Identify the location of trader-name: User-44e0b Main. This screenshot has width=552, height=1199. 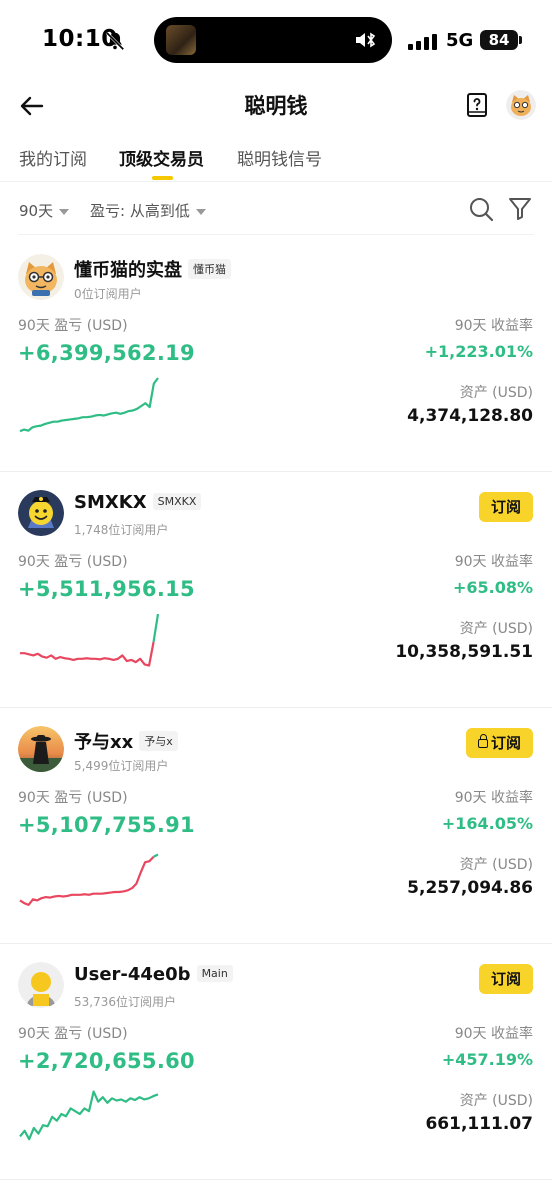
(153, 974).